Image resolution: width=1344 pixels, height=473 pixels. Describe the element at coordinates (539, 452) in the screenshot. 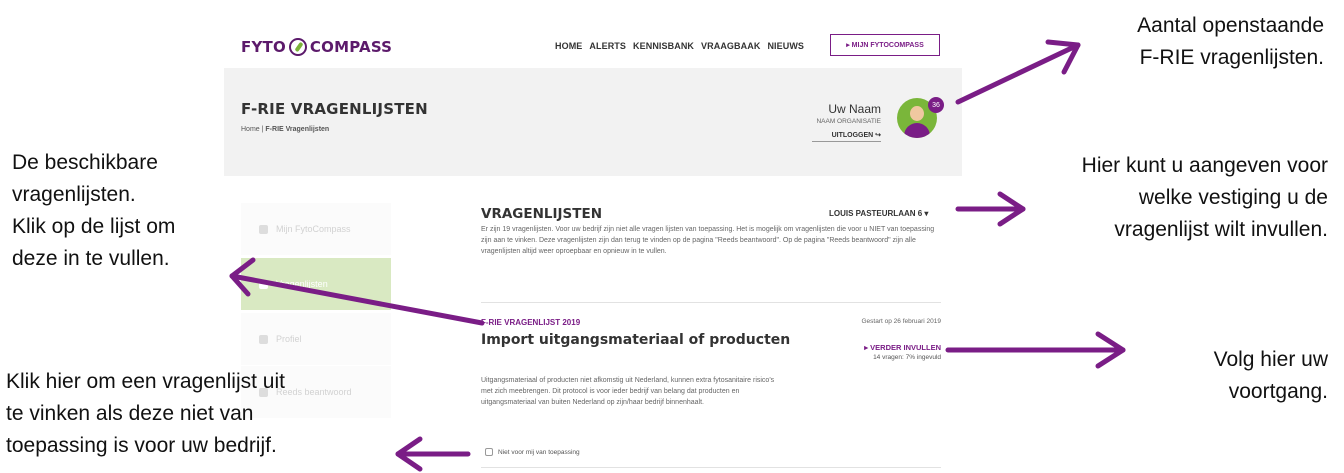

I see `not-applicable-label: Niet voor mij van toepassing` at that location.